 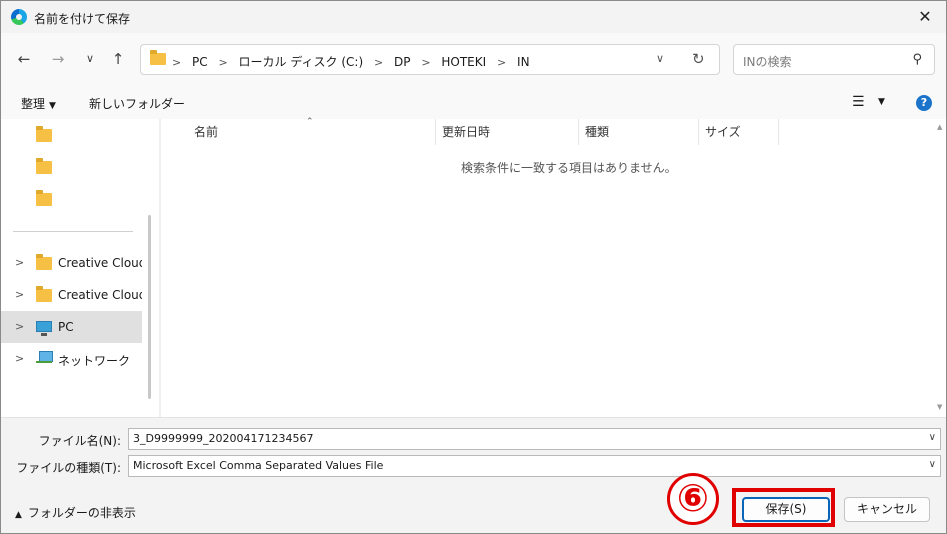 I want to click on column-header-size: サイズ, so click(x=723, y=134).